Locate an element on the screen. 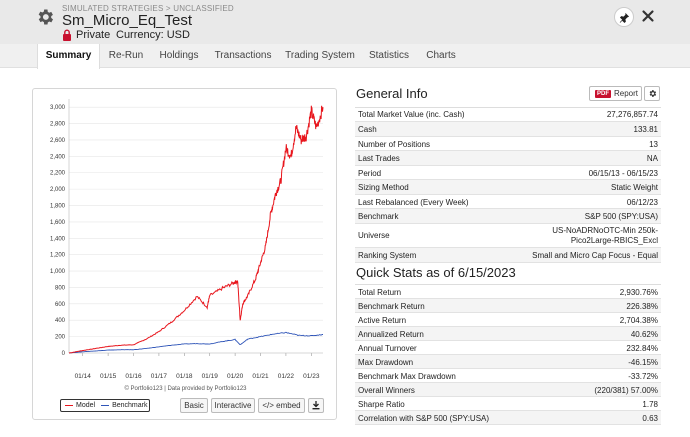 The image size is (690, 437). universe-link: US-NoADRNoOTC-Min 250k- is located at coordinates (605, 230).